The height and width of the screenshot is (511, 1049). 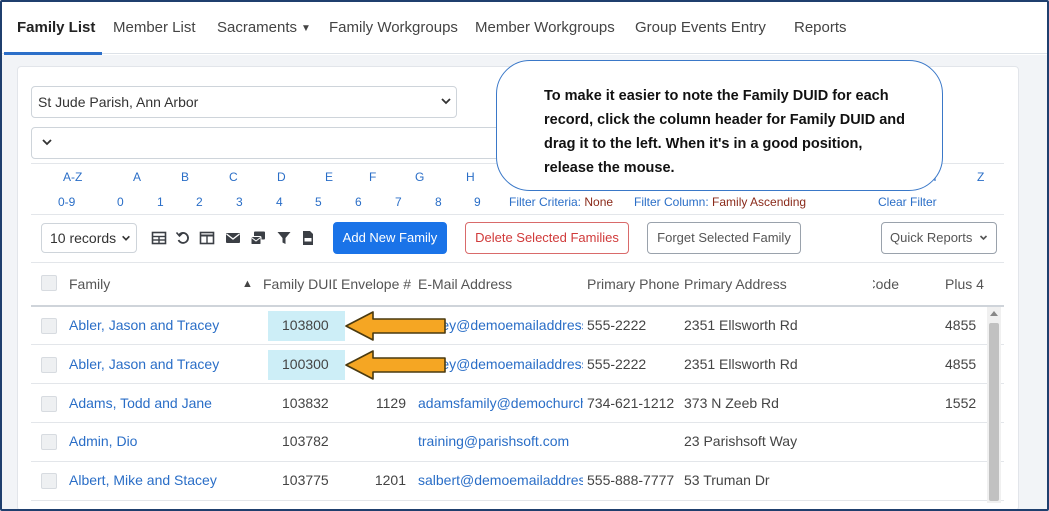 What do you see at coordinates (393, 28) in the screenshot?
I see `tab-family-workgroups: Family Workgroups` at bounding box center [393, 28].